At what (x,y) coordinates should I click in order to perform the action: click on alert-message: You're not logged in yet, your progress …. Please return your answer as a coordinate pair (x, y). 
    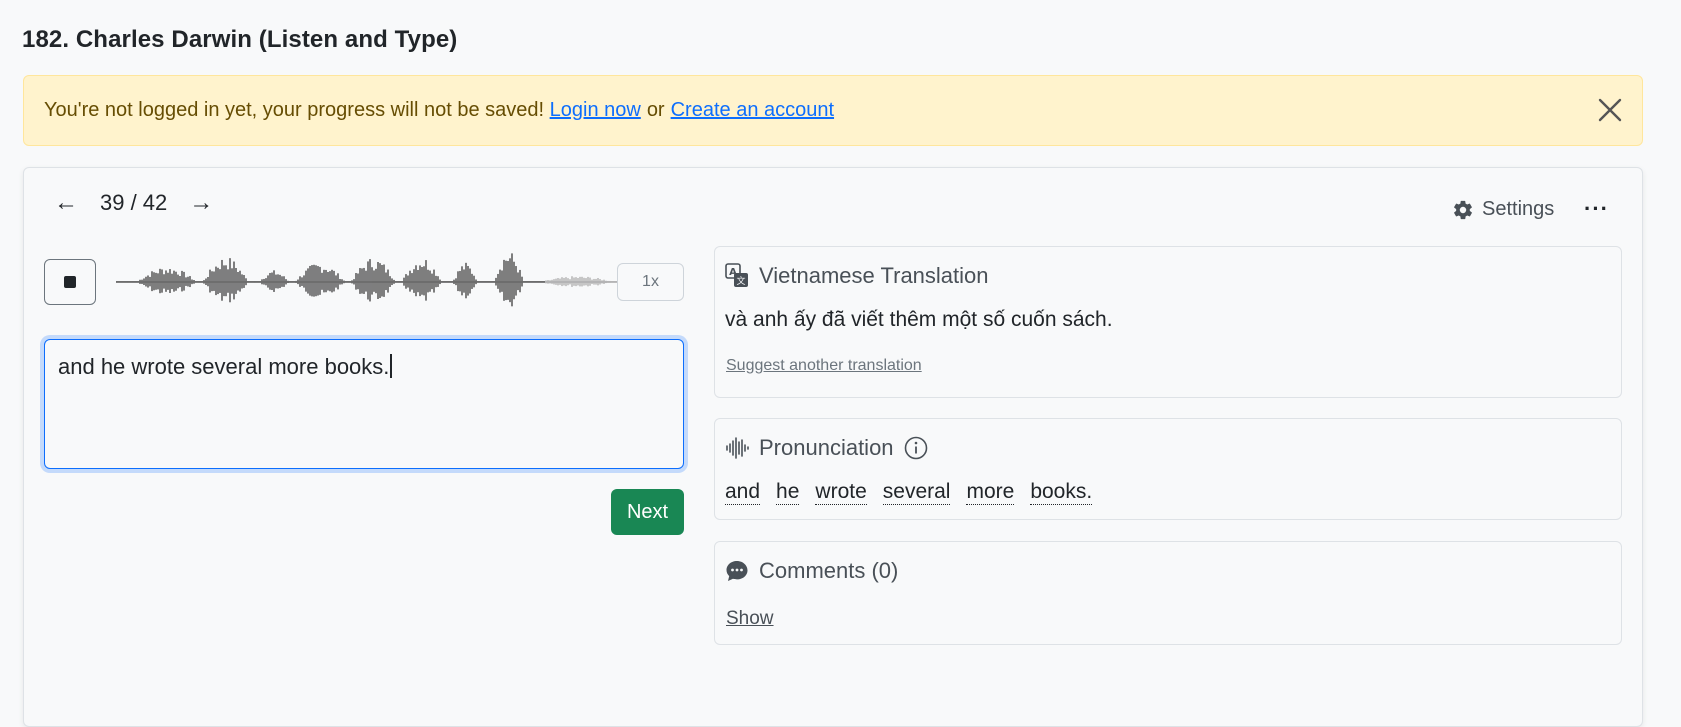
    Looking at the image, I should click on (294, 110).